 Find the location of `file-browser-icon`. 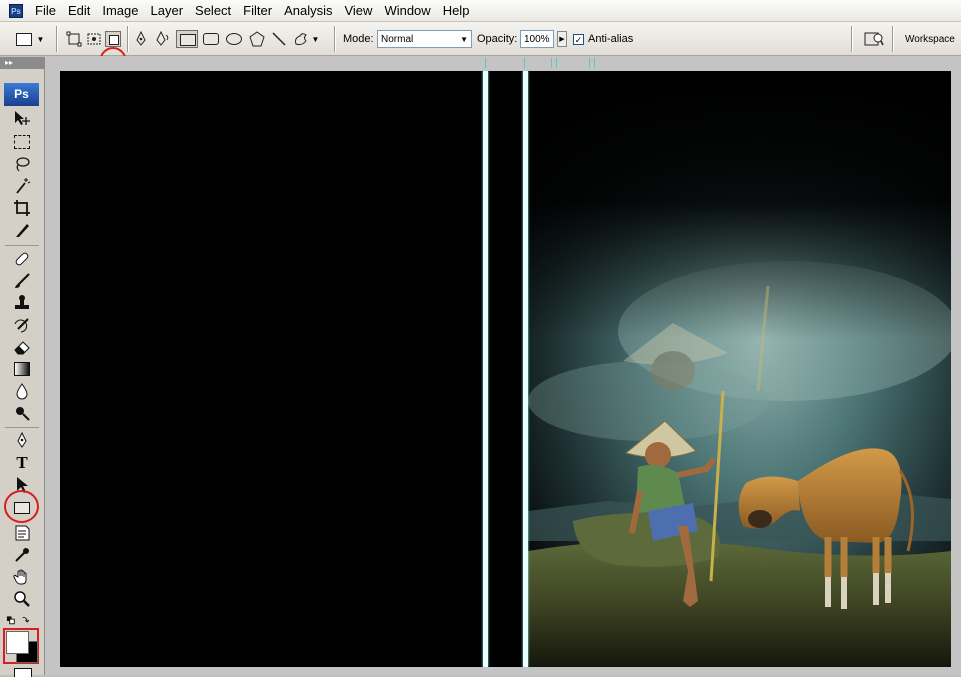

file-browser-icon is located at coordinates (874, 39).